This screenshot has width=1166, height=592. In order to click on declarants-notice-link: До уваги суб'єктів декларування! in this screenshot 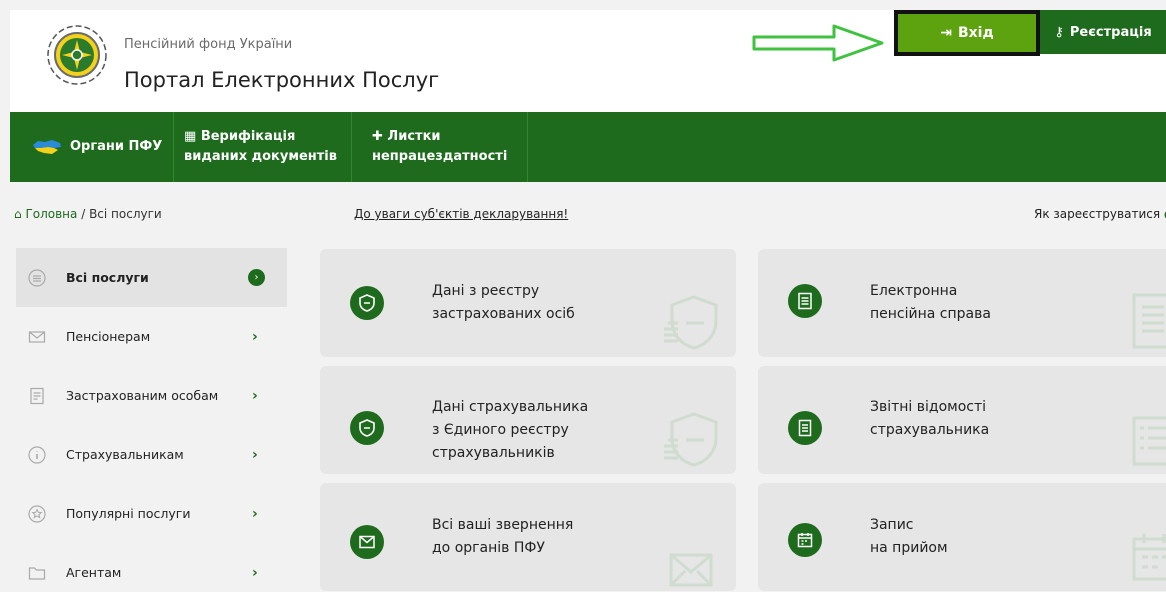, I will do `click(461, 214)`.